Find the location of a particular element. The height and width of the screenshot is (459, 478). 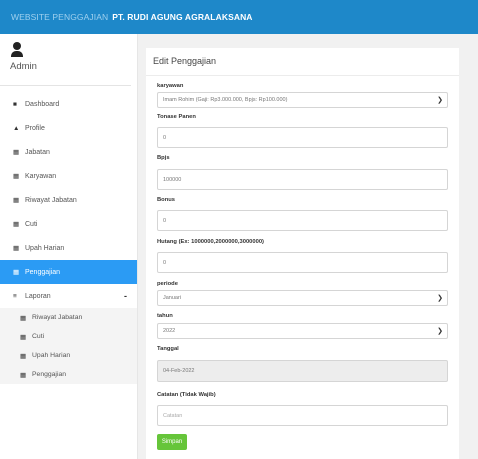

sidebar-item-label: Penggajian is located at coordinates (43, 272).